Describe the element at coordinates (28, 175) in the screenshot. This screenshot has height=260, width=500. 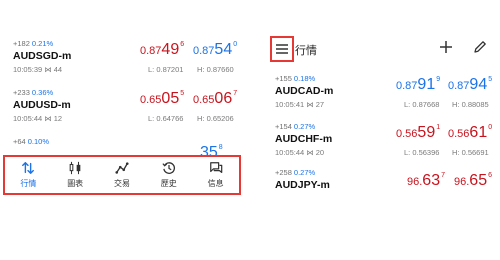
I see `nav-quotes: 行情` at that location.